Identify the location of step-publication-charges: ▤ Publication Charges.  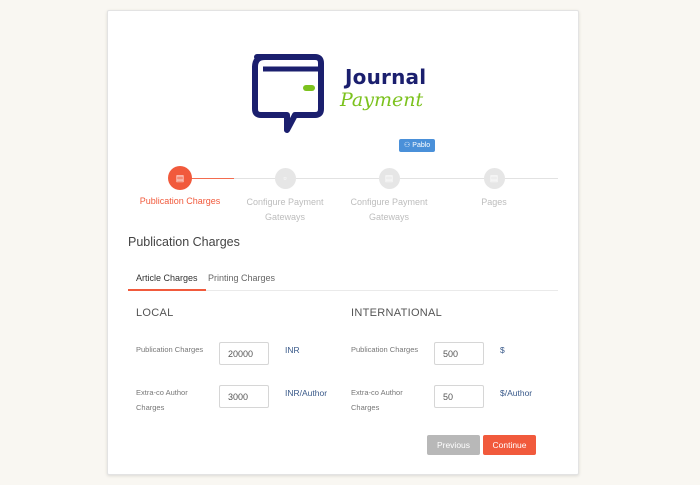
(180, 187).